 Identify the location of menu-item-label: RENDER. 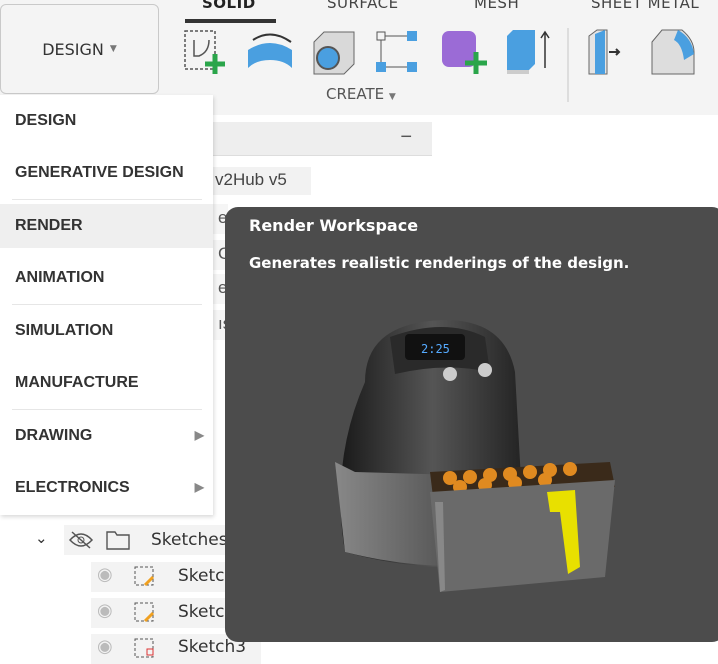
(49, 225).